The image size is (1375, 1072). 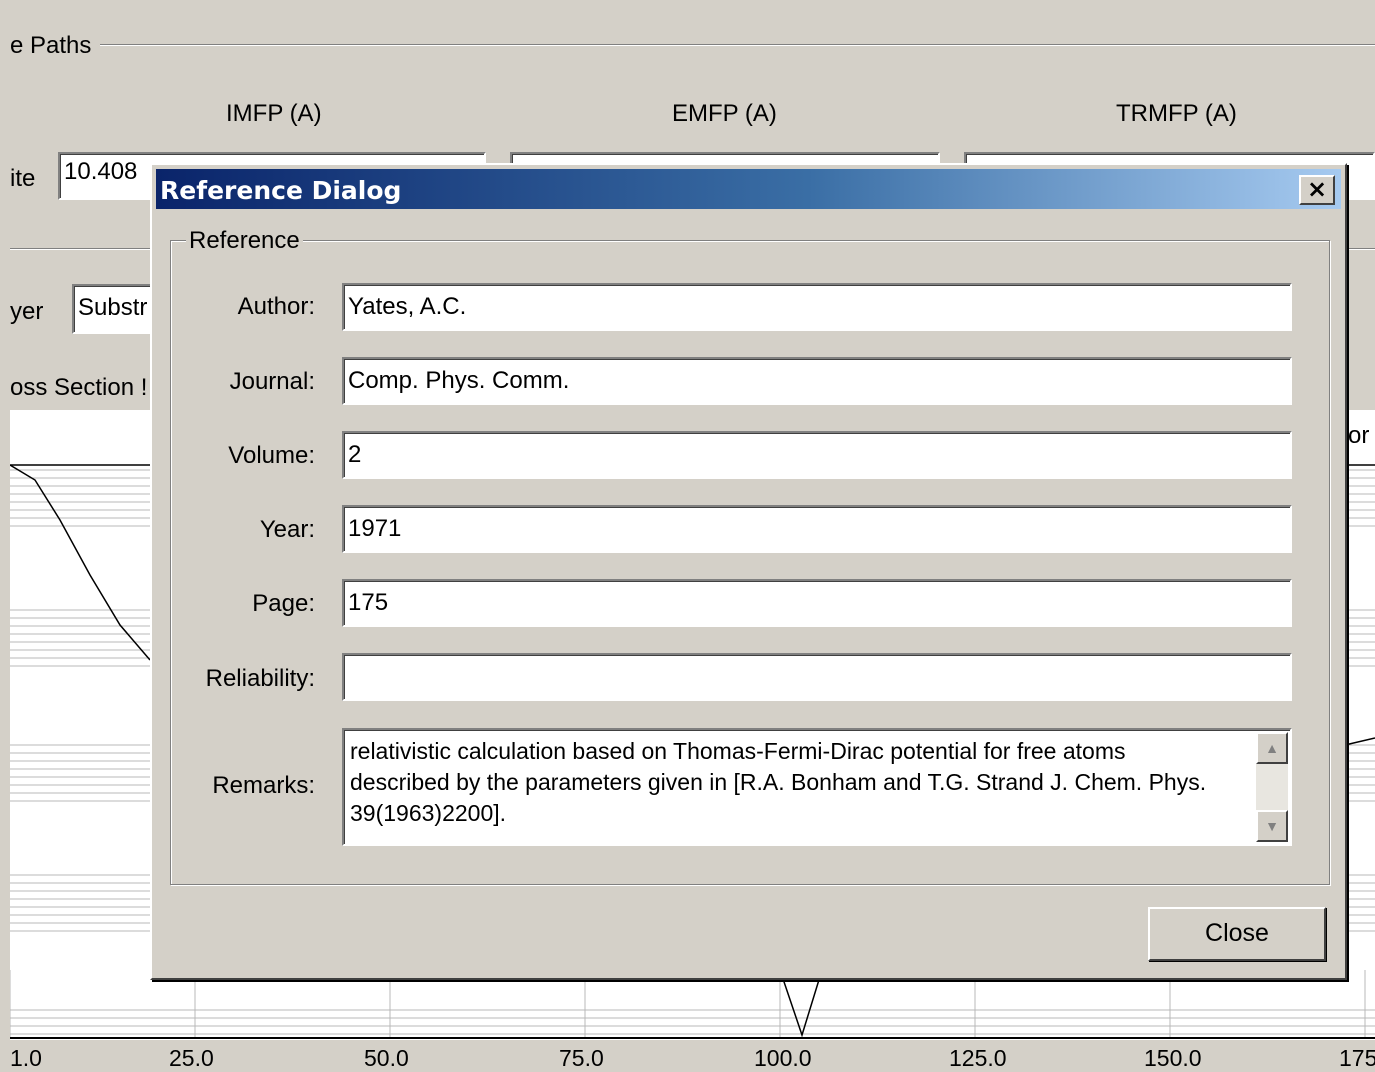 What do you see at coordinates (368, 602) in the screenshot?
I see `page-value: 175` at bounding box center [368, 602].